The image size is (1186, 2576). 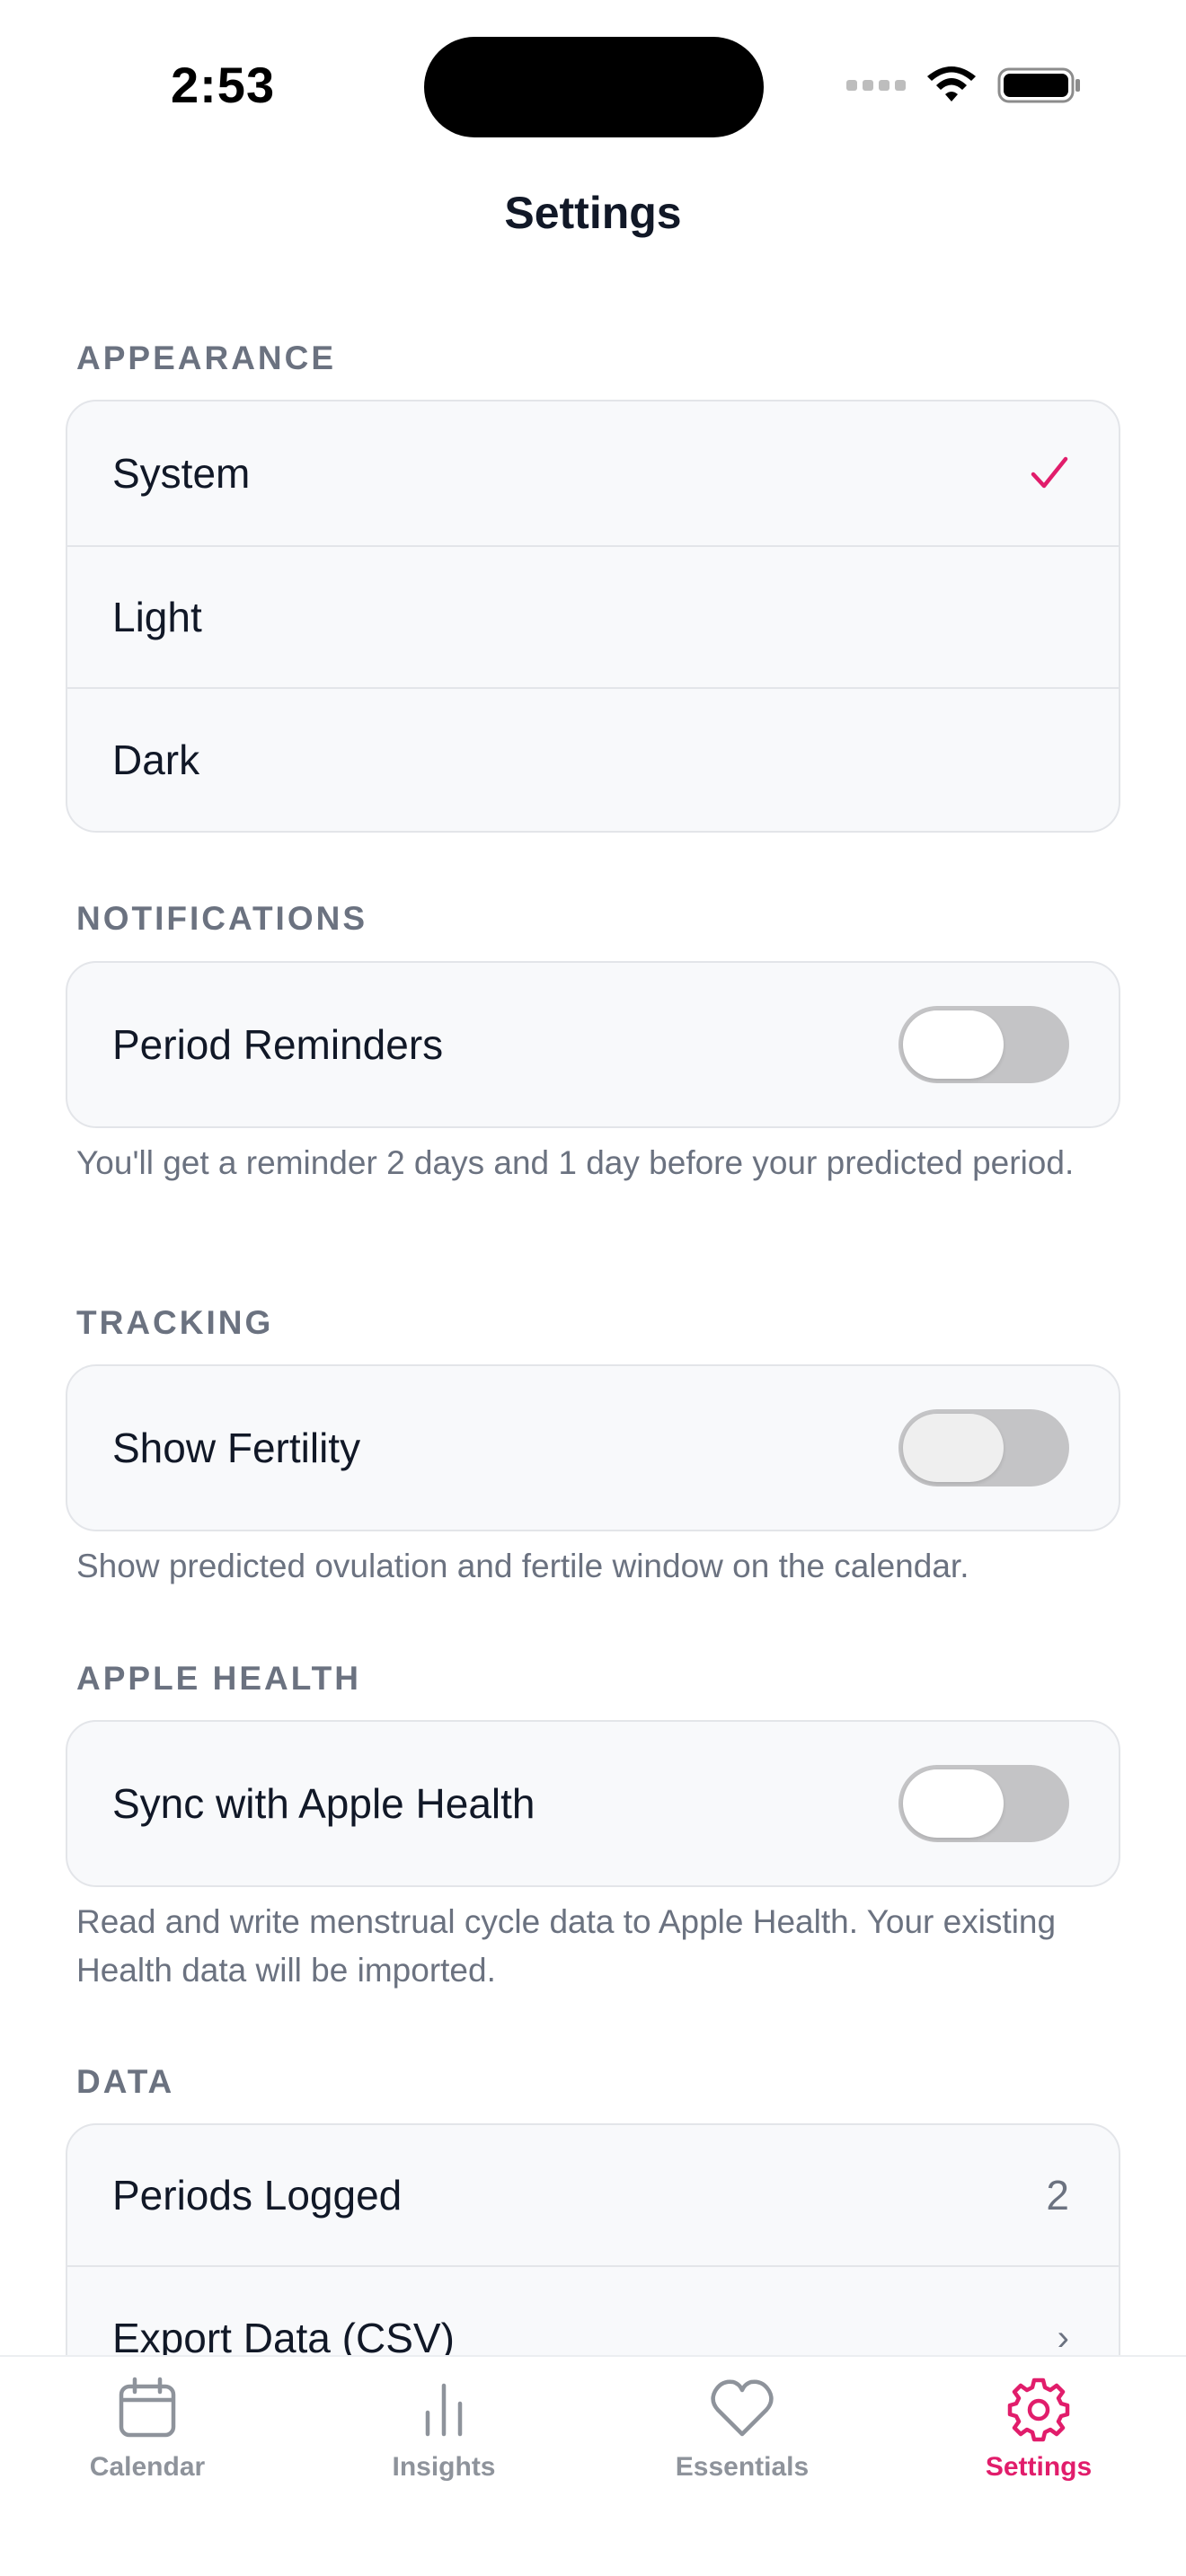 What do you see at coordinates (175, 1322) in the screenshot?
I see `tracking-section-header: TRACKING` at bounding box center [175, 1322].